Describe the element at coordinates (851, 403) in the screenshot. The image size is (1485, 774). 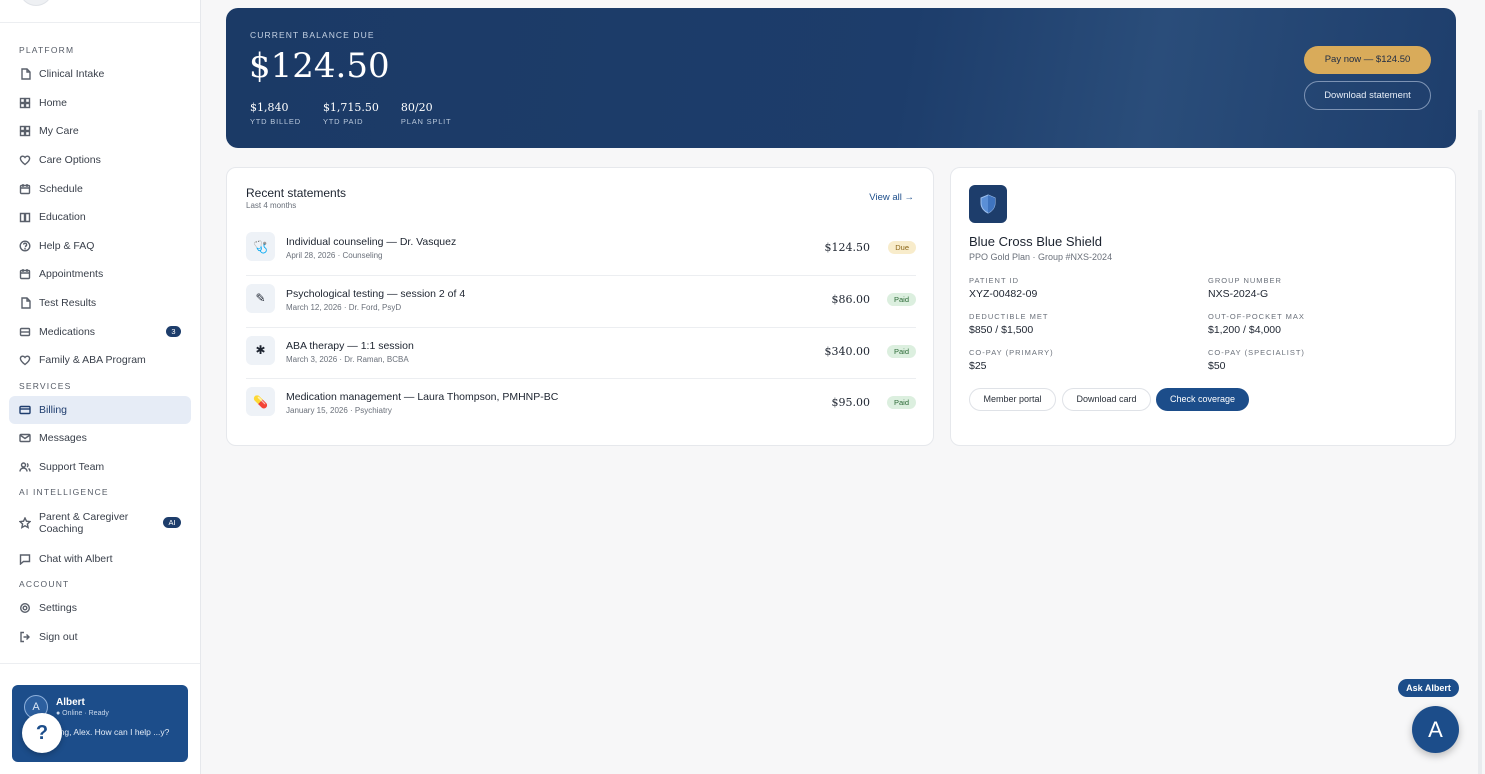
I see `statement-amount: $95.00` at that location.